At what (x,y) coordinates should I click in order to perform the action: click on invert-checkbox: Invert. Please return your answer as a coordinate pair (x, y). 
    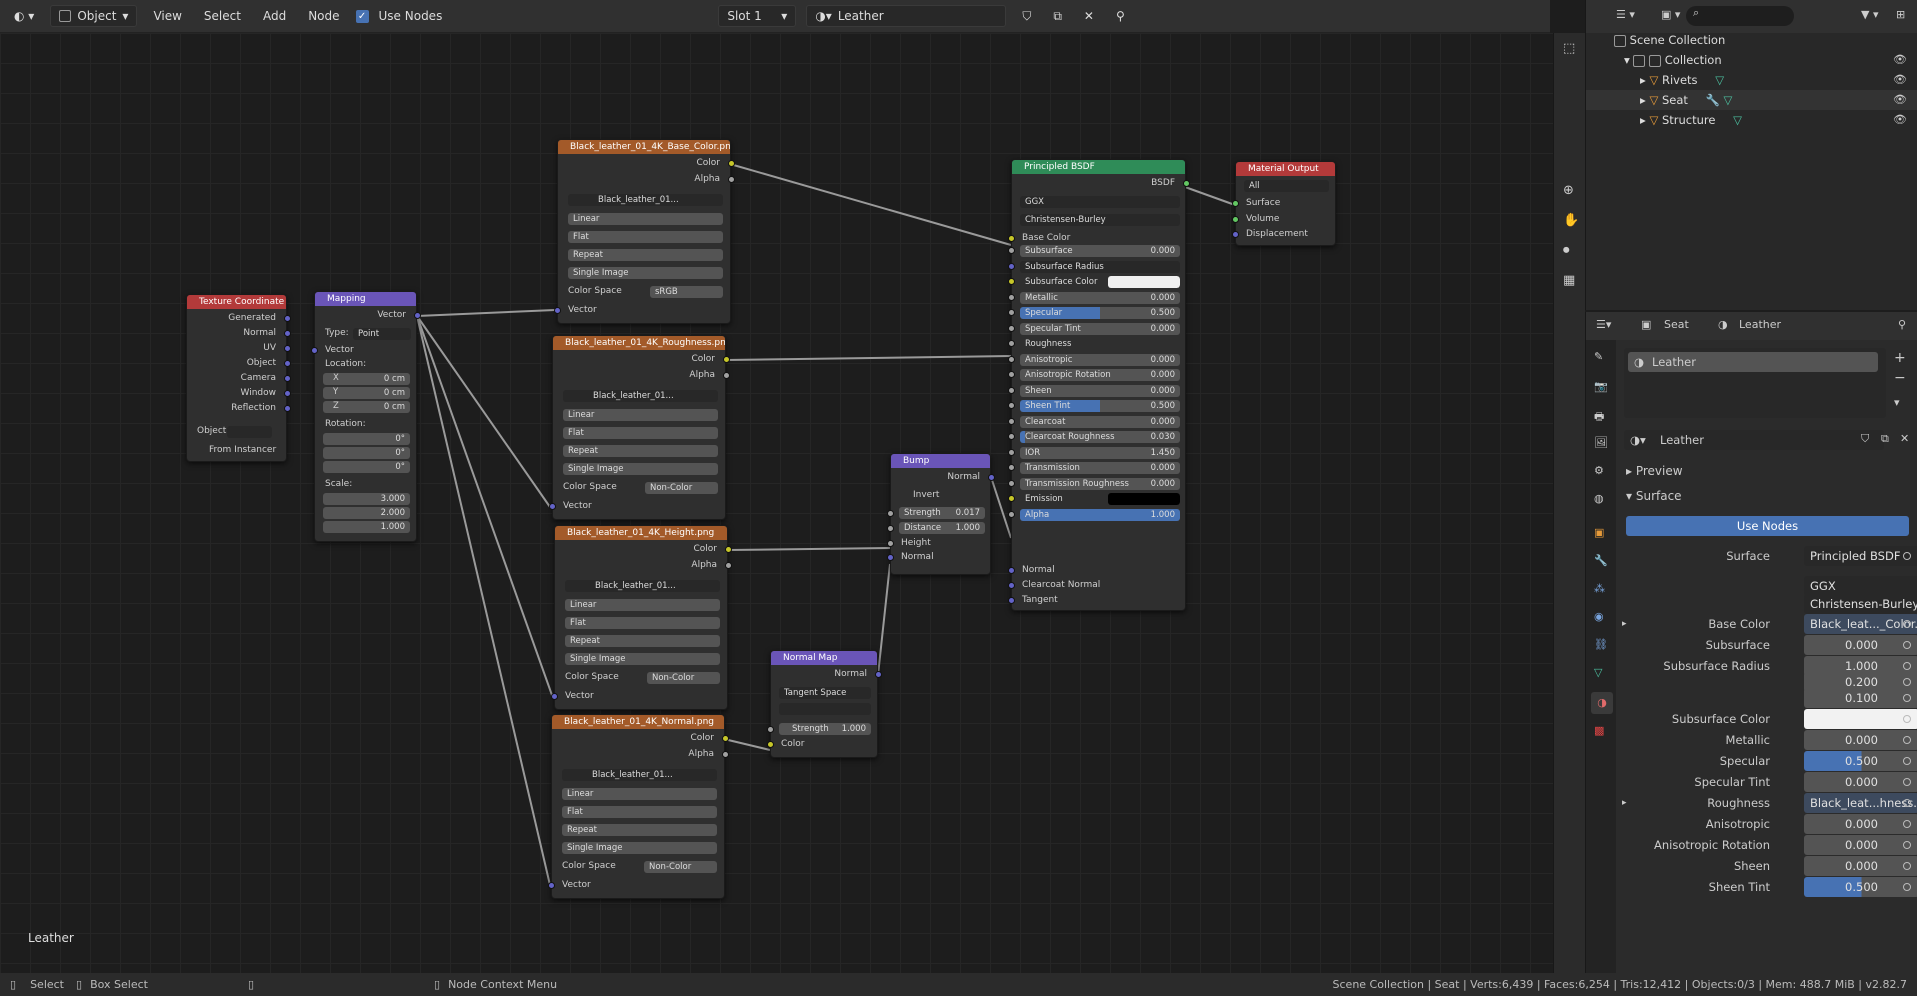
    Looking at the image, I should click on (940, 495).